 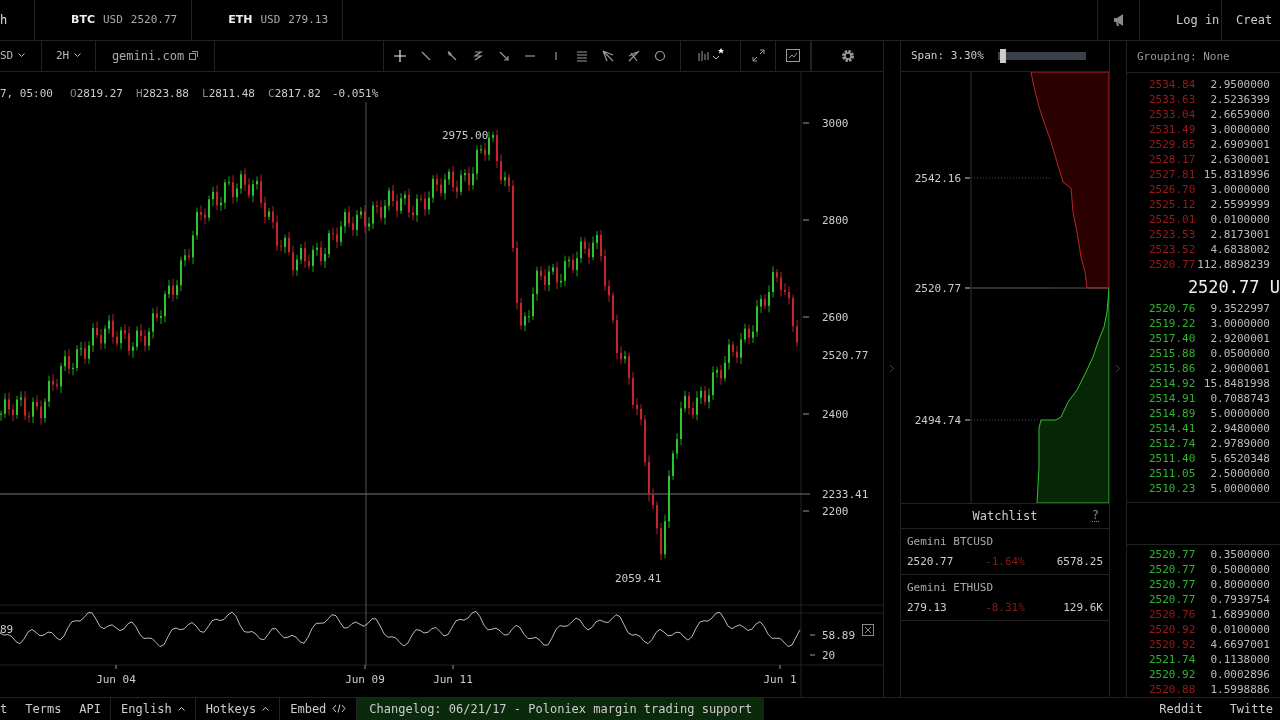 What do you see at coordinates (638, 578) in the screenshot?
I see `low-price-label: 2059.41` at bounding box center [638, 578].